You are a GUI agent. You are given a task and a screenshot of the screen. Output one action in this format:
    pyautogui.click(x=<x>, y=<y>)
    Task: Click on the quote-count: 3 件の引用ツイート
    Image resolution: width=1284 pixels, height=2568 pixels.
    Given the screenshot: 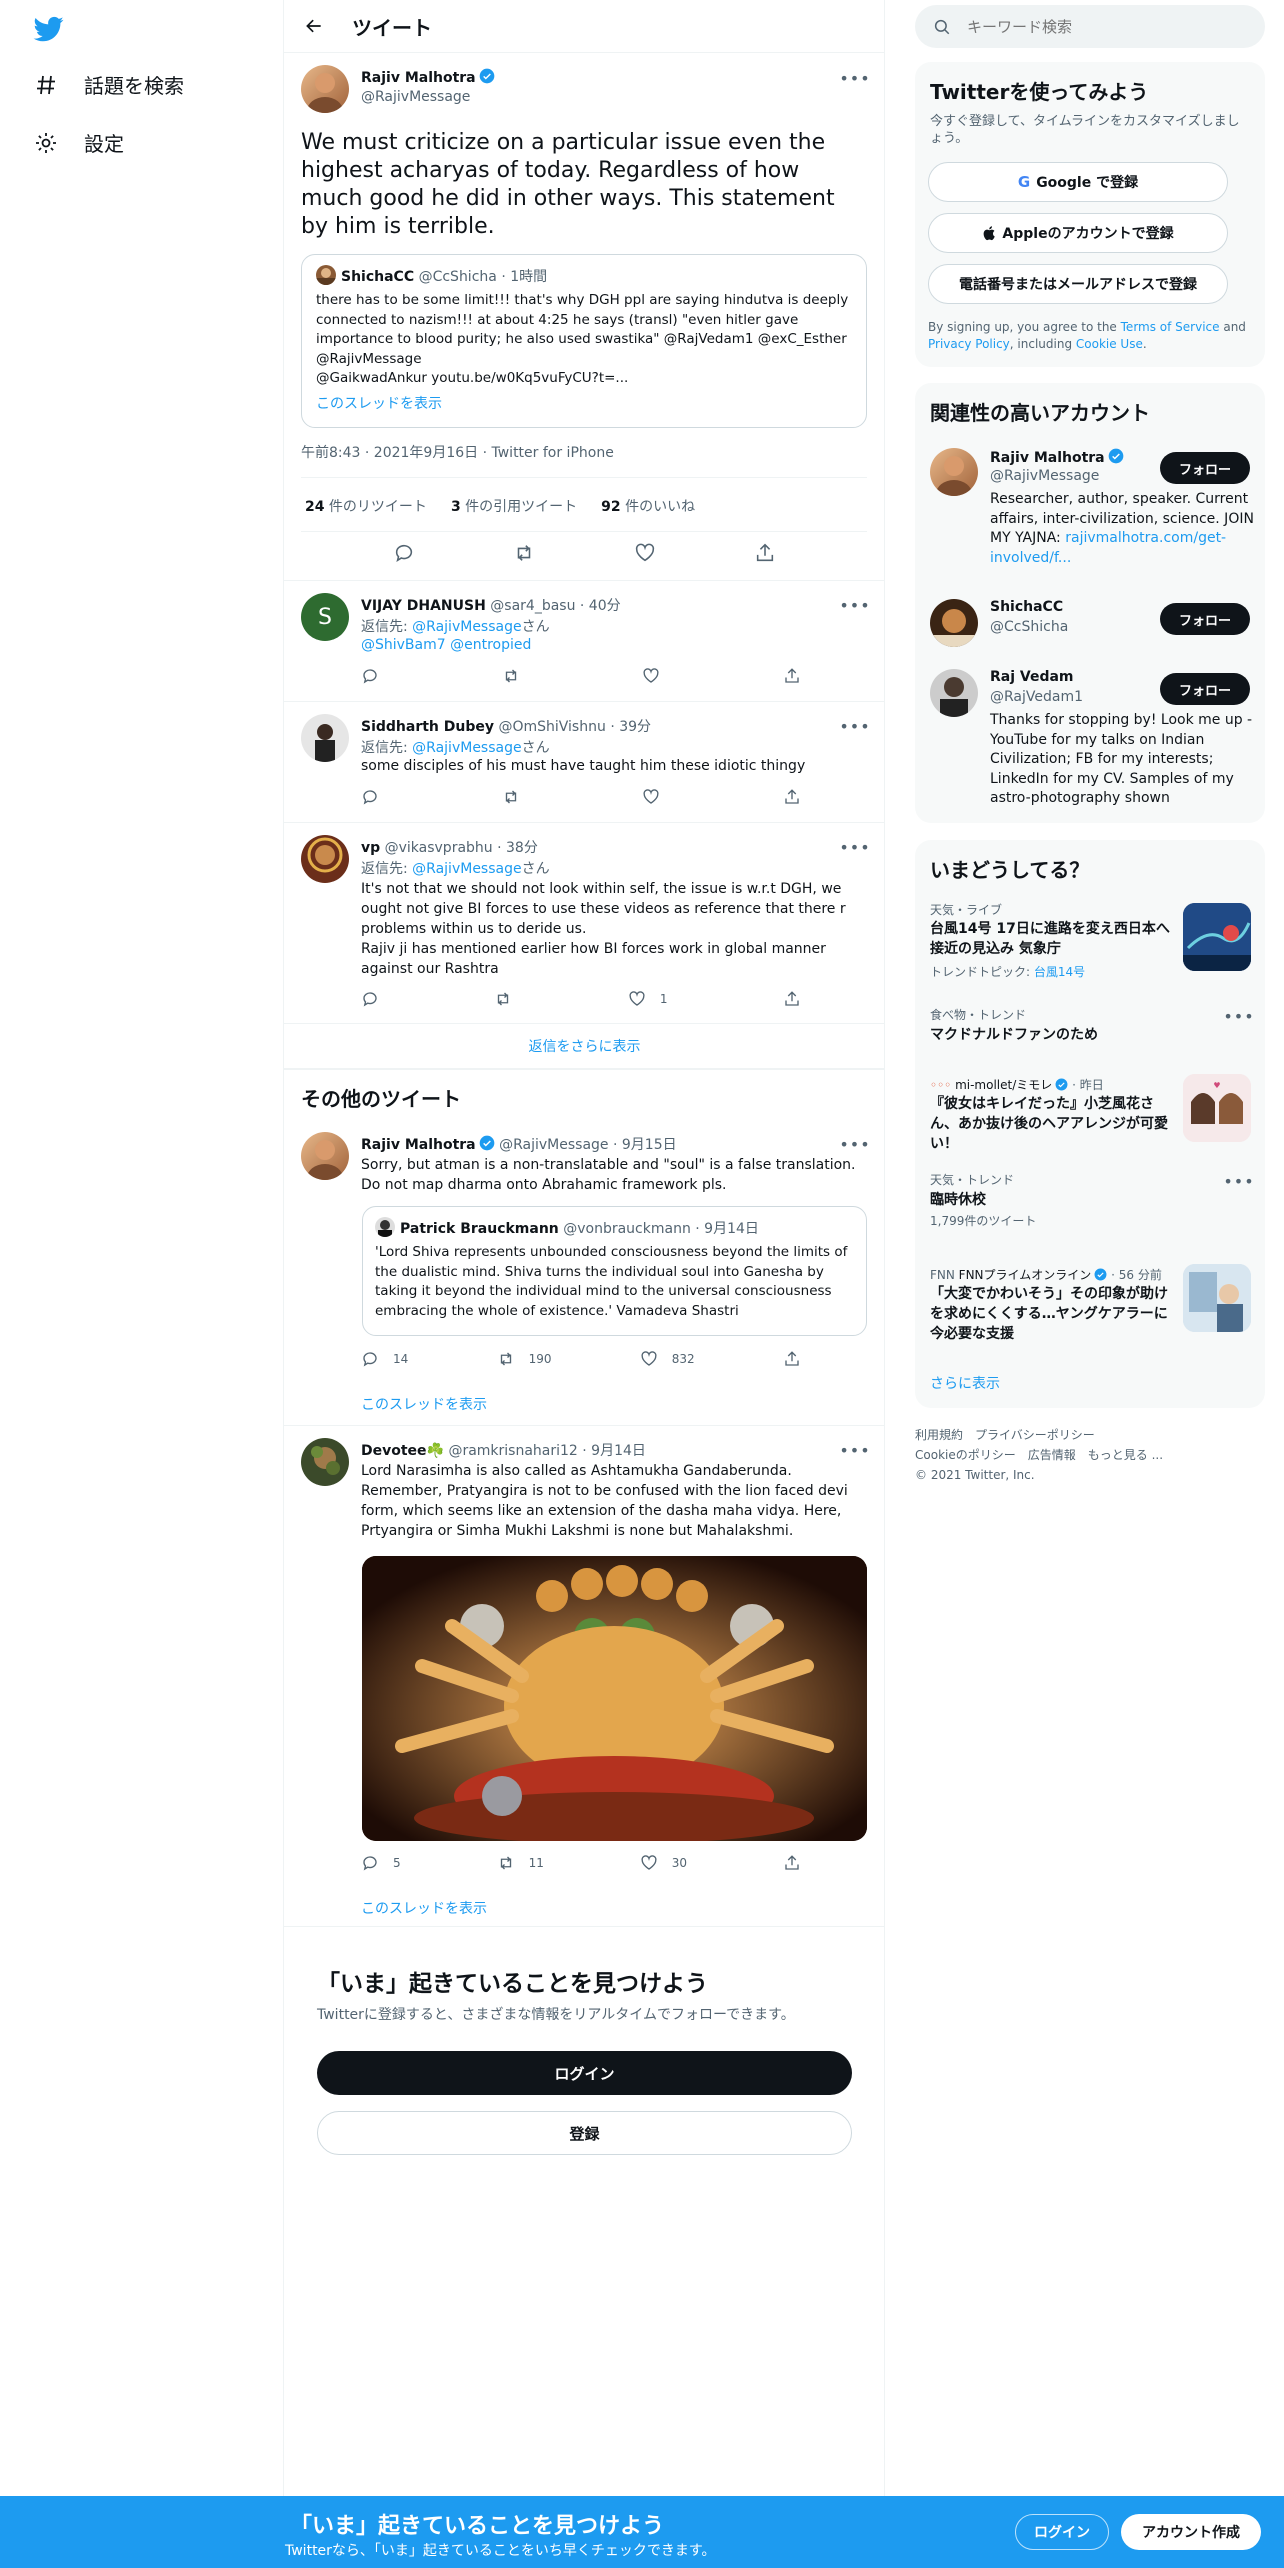 What is the action you would take?
    pyautogui.click(x=514, y=506)
    